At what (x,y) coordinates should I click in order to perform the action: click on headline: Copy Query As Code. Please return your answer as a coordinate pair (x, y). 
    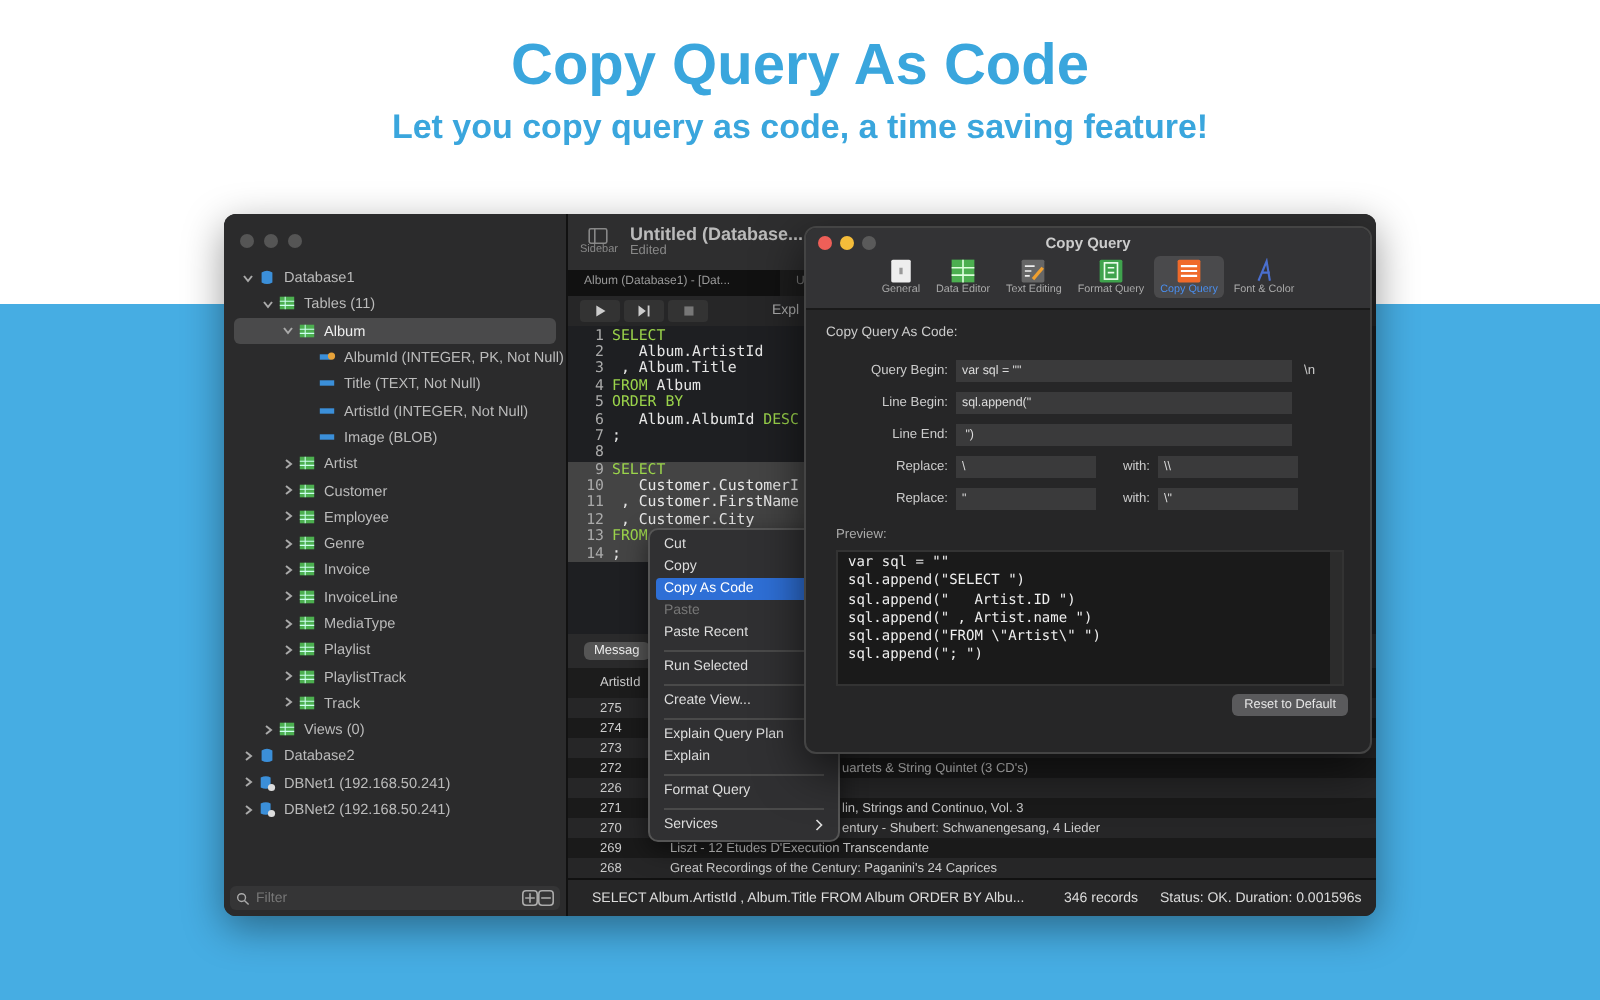
    Looking at the image, I should click on (800, 66).